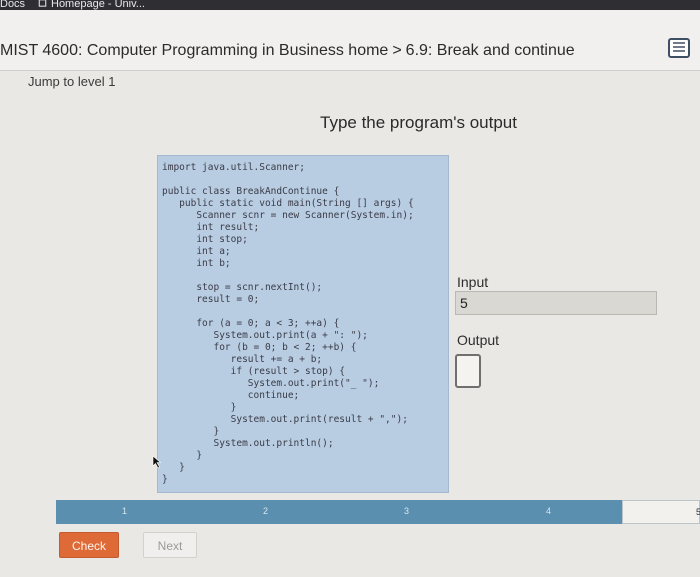  I want to click on code-line: Scanner scnr = new Scanner(System.in);, so click(288, 215).